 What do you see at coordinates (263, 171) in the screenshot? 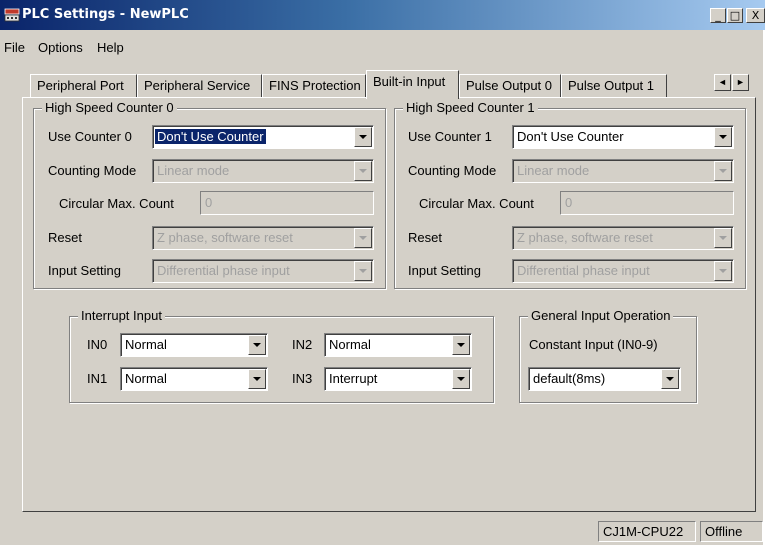
I see `counting-mode-0-select: Linear mode` at bounding box center [263, 171].